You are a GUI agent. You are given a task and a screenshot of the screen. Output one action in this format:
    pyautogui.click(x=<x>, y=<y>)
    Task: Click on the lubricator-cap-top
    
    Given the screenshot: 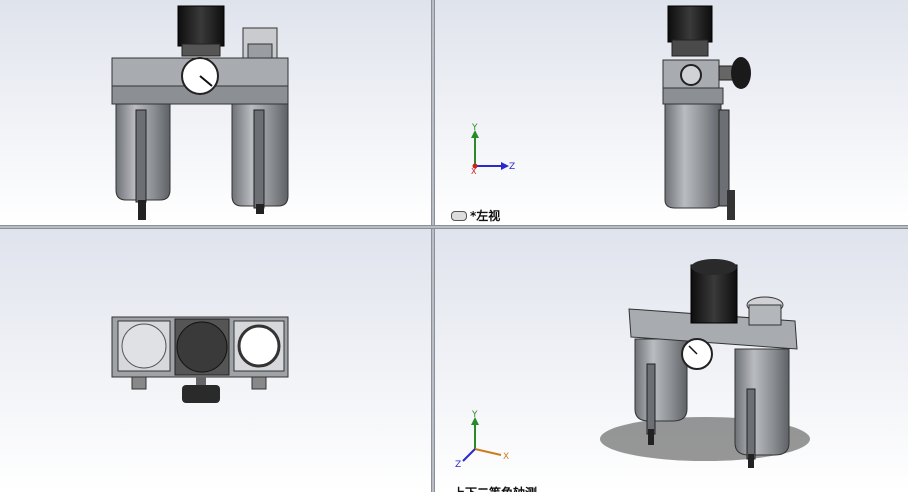 What is the action you would take?
    pyautogui.click(x=259, y=346)
    